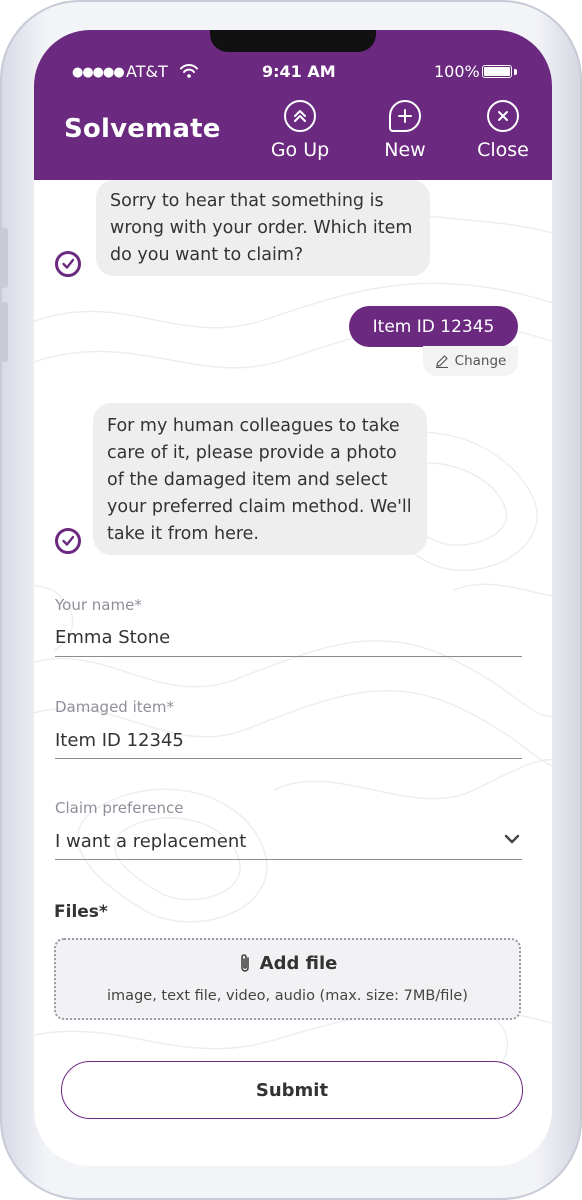 The width and height of the screenshot is (582, 1200). I want to click on name-field: Emma Stone, so click(112, 637).